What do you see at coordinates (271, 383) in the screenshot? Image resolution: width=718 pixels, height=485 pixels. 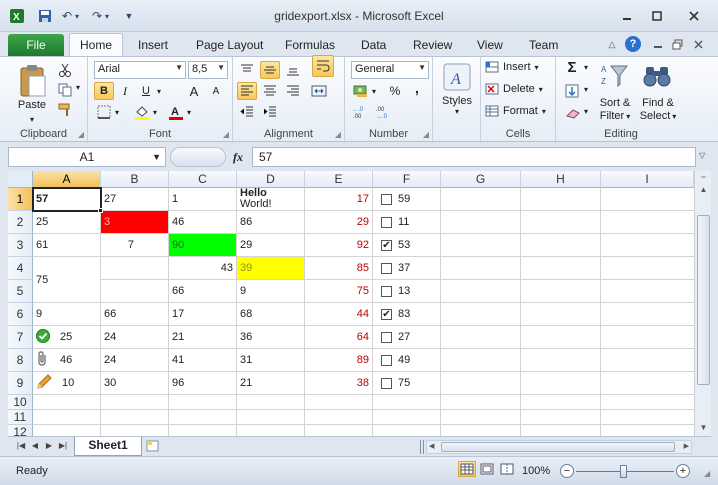 I see `cell-d9: 21` at bounding box center [271, 383].